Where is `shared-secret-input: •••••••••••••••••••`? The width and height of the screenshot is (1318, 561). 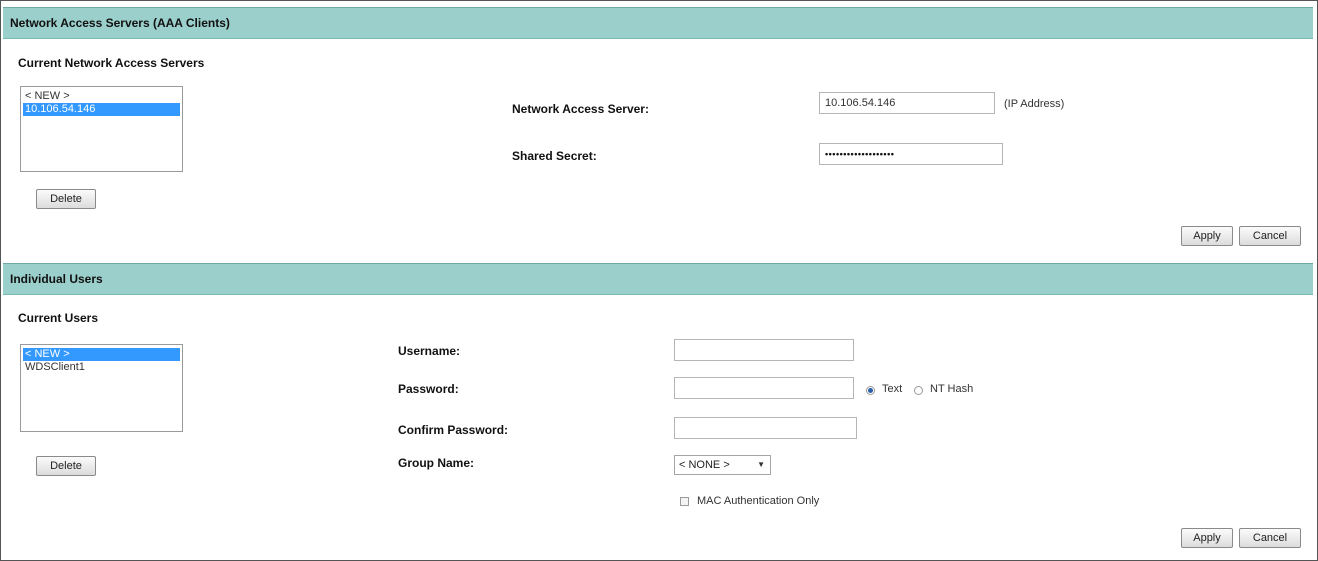 shared-secret-input: ••••••••••••••••••• is located at coordinates (911, 154).